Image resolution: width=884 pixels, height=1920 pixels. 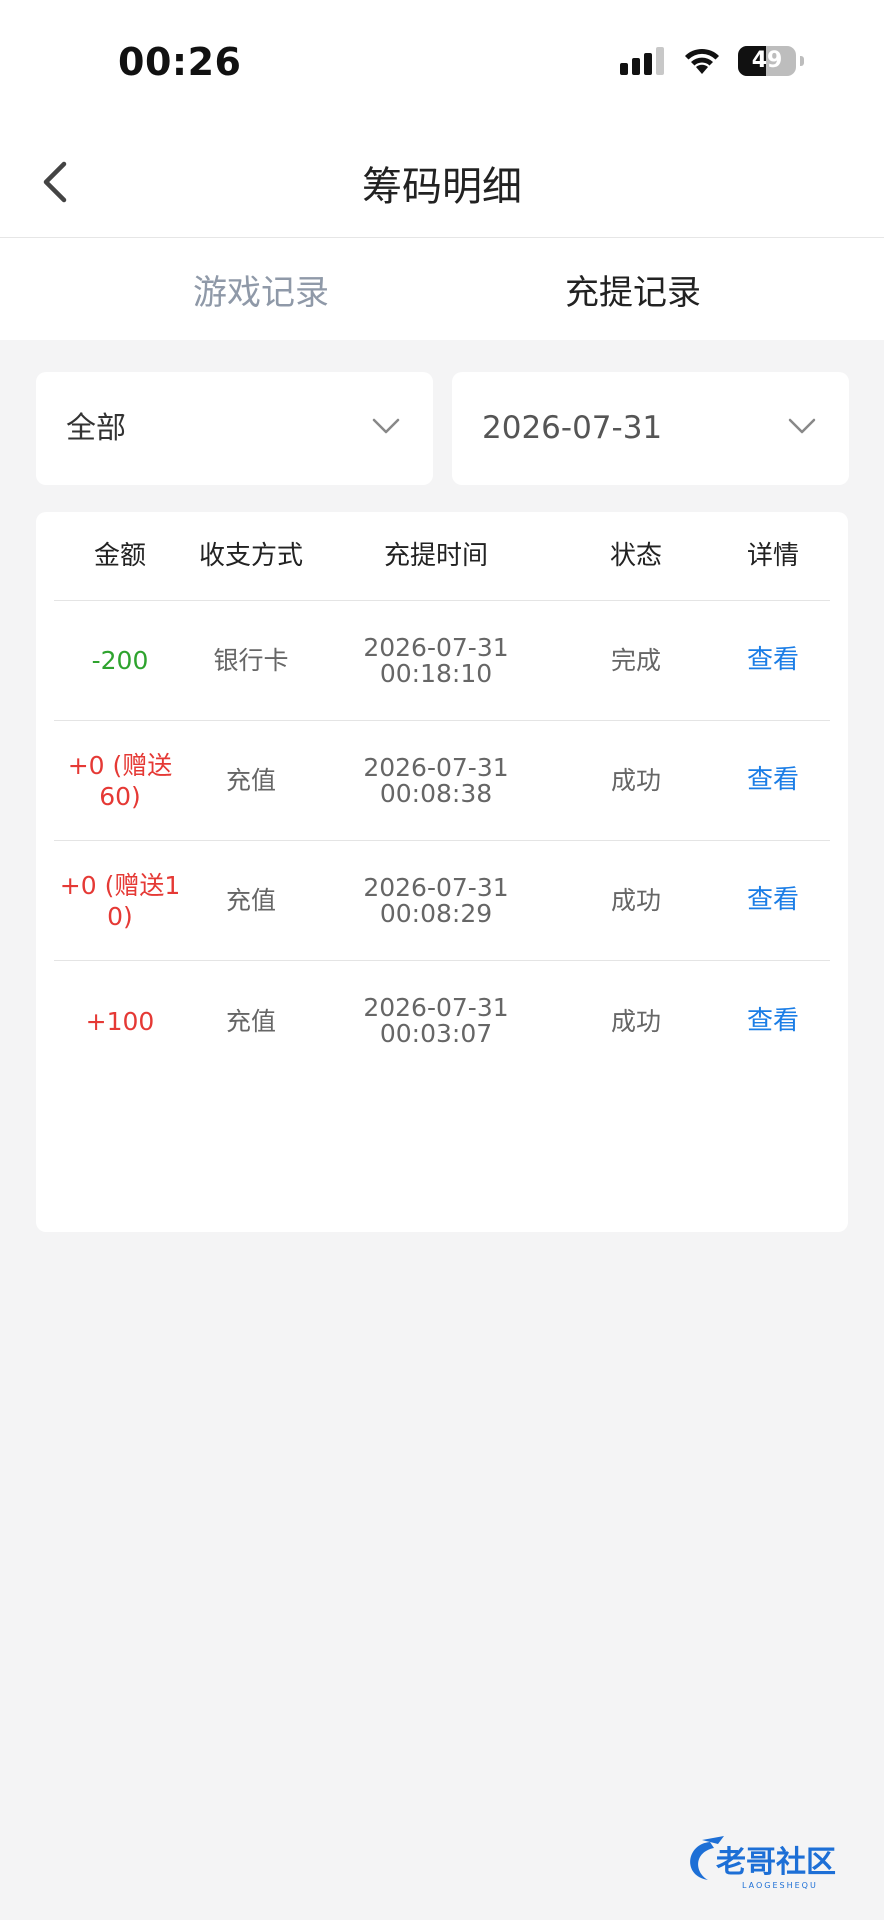 I want to click on battery-icon: 49, so click(x=767, y=61).